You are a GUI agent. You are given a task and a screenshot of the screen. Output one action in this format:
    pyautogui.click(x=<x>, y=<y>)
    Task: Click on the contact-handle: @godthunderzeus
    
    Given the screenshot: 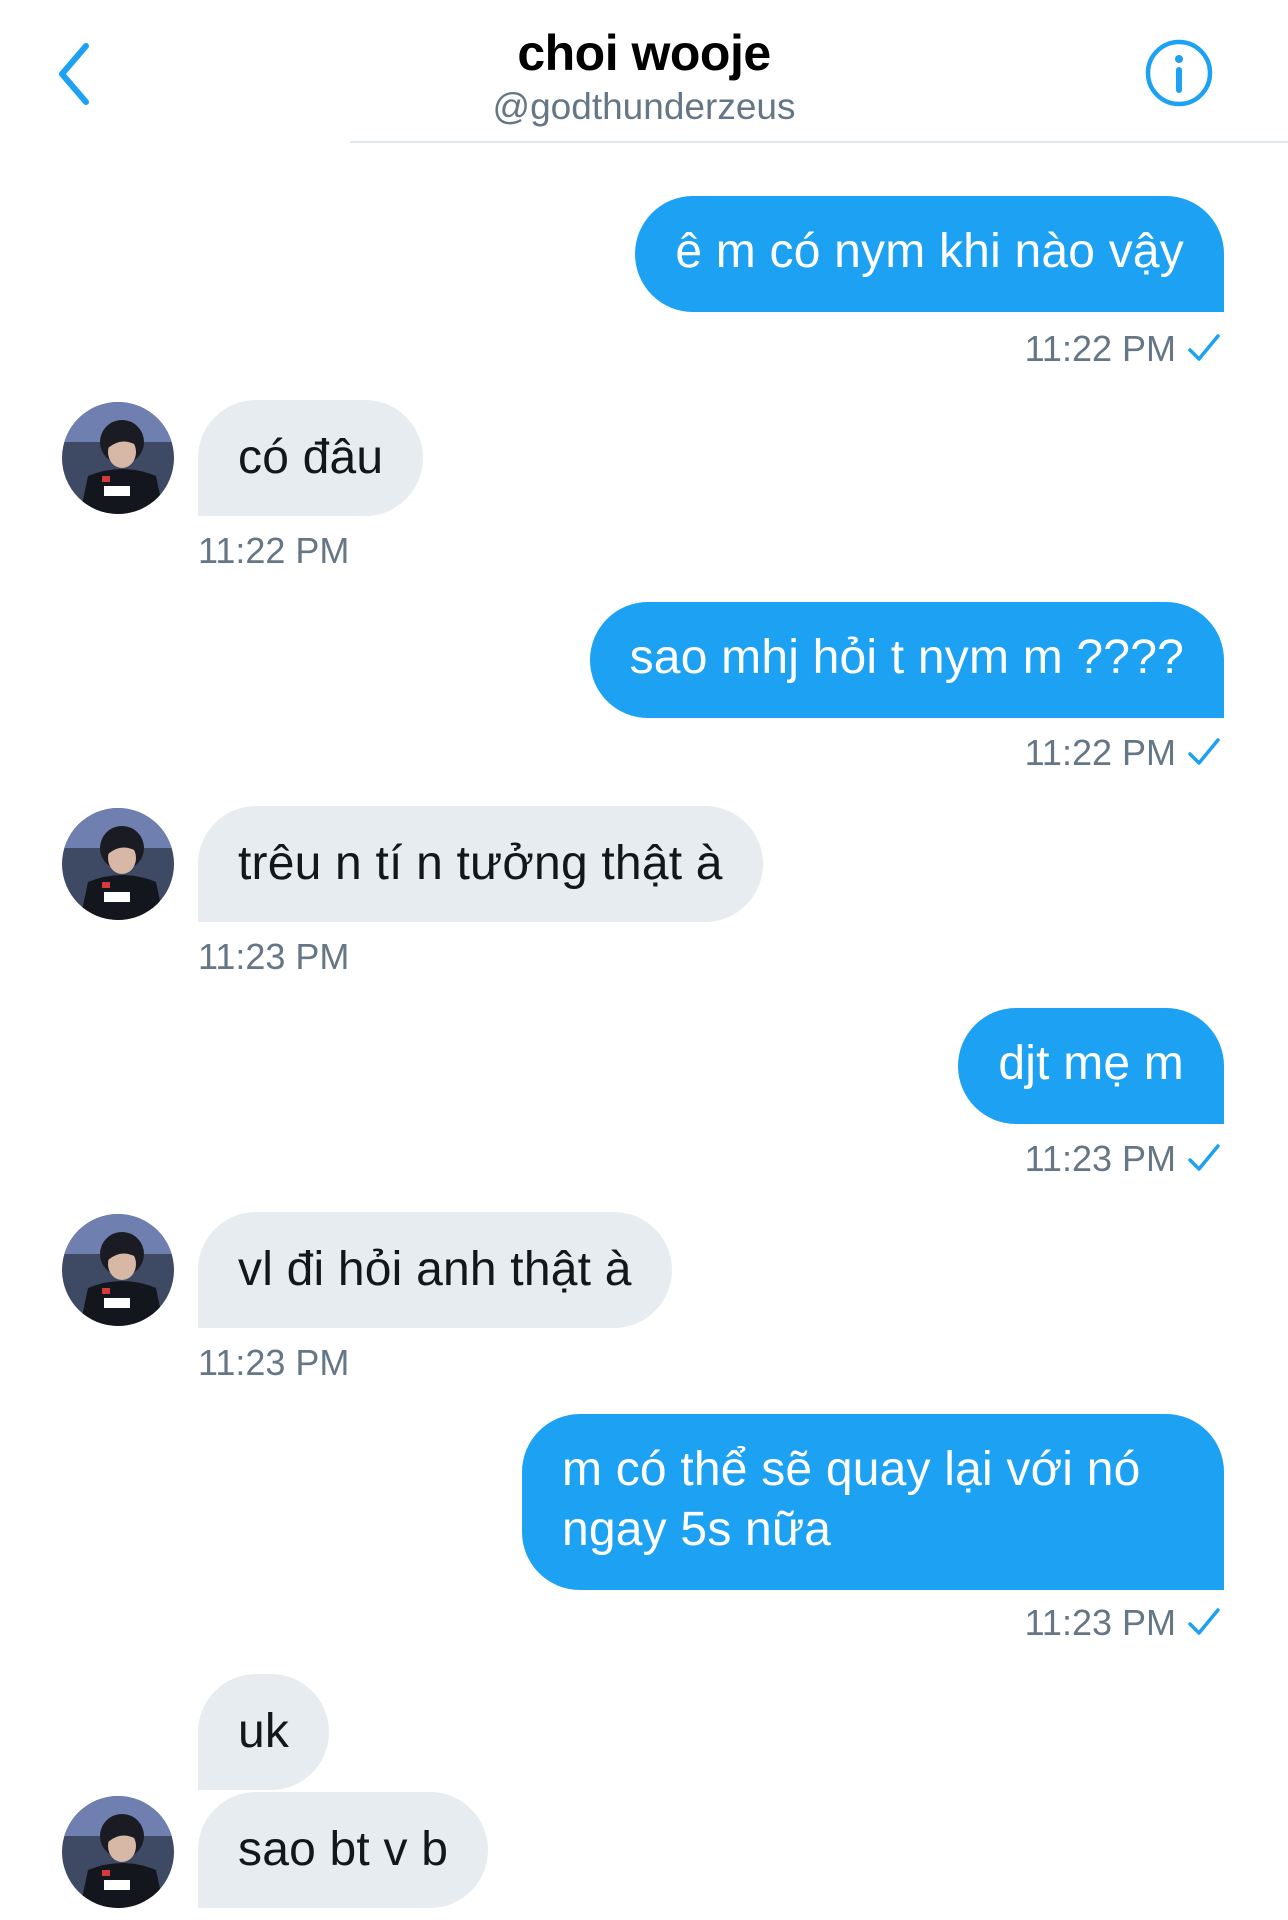 What is the action you would take?
    pyautogui.click(x=644, y=107)
    